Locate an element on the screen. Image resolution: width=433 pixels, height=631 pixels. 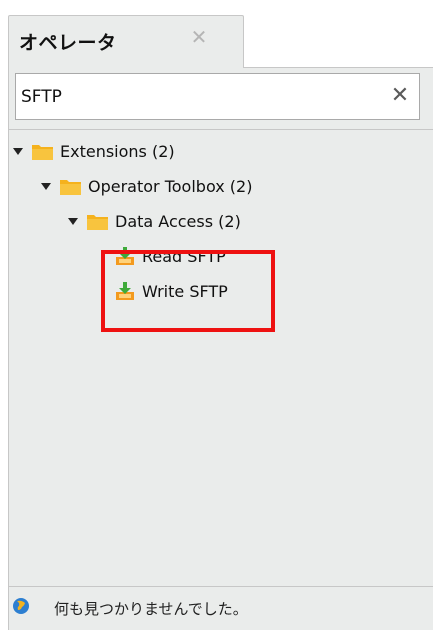
tab-operators: オペレータ ✕ is located at coordinates (126, 41).